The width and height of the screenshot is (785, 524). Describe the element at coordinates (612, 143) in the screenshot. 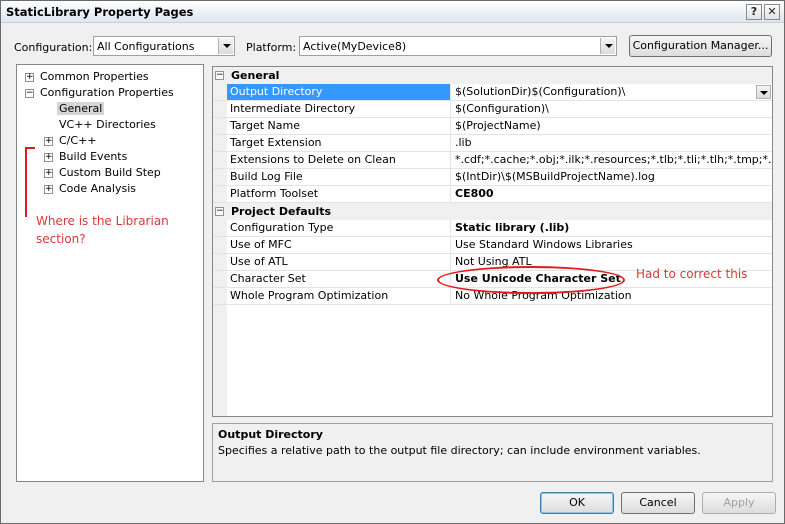

I see `property-value: .lib` at that location.